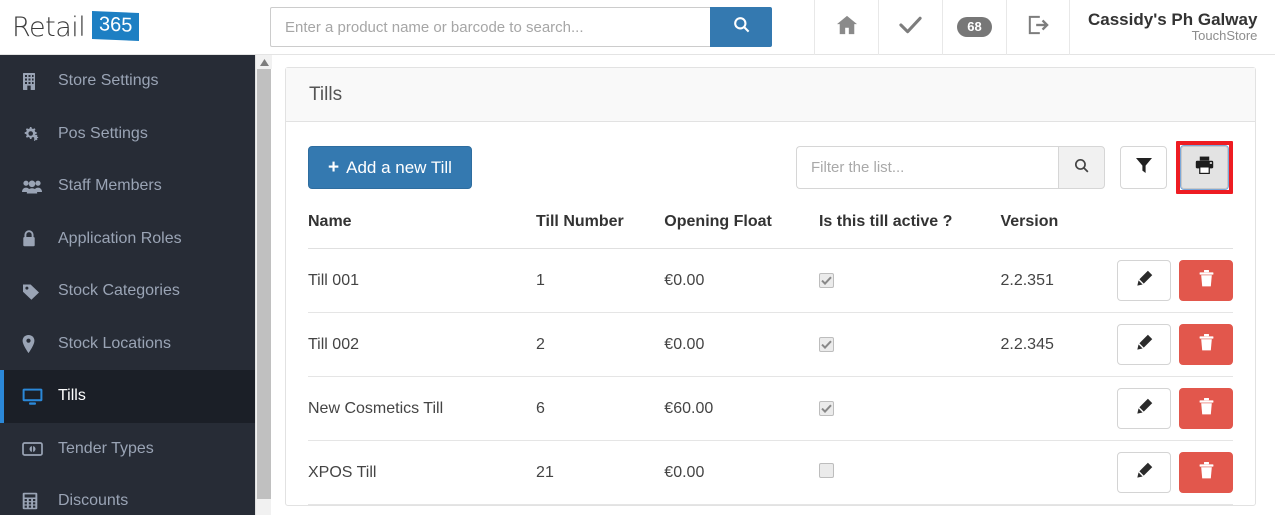 This screenshot has height=515, width=1275. Describe the element at coordinates (390, 167) in the screenshot. I see `add-new-till-button: + Add a new Till` at that location.